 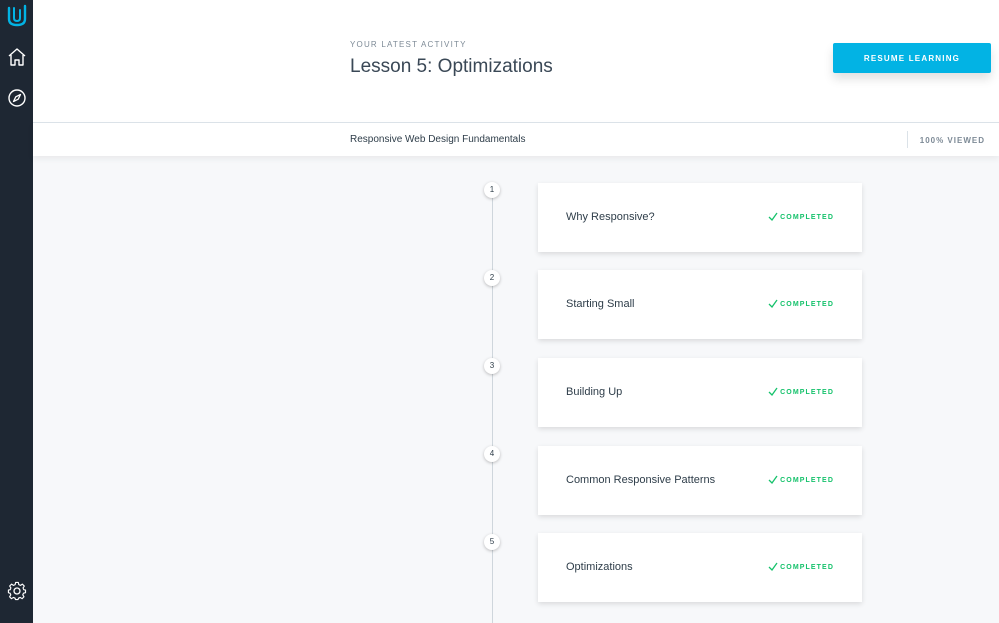 I want to click on step-number: 2, so click(x=492, y=278).